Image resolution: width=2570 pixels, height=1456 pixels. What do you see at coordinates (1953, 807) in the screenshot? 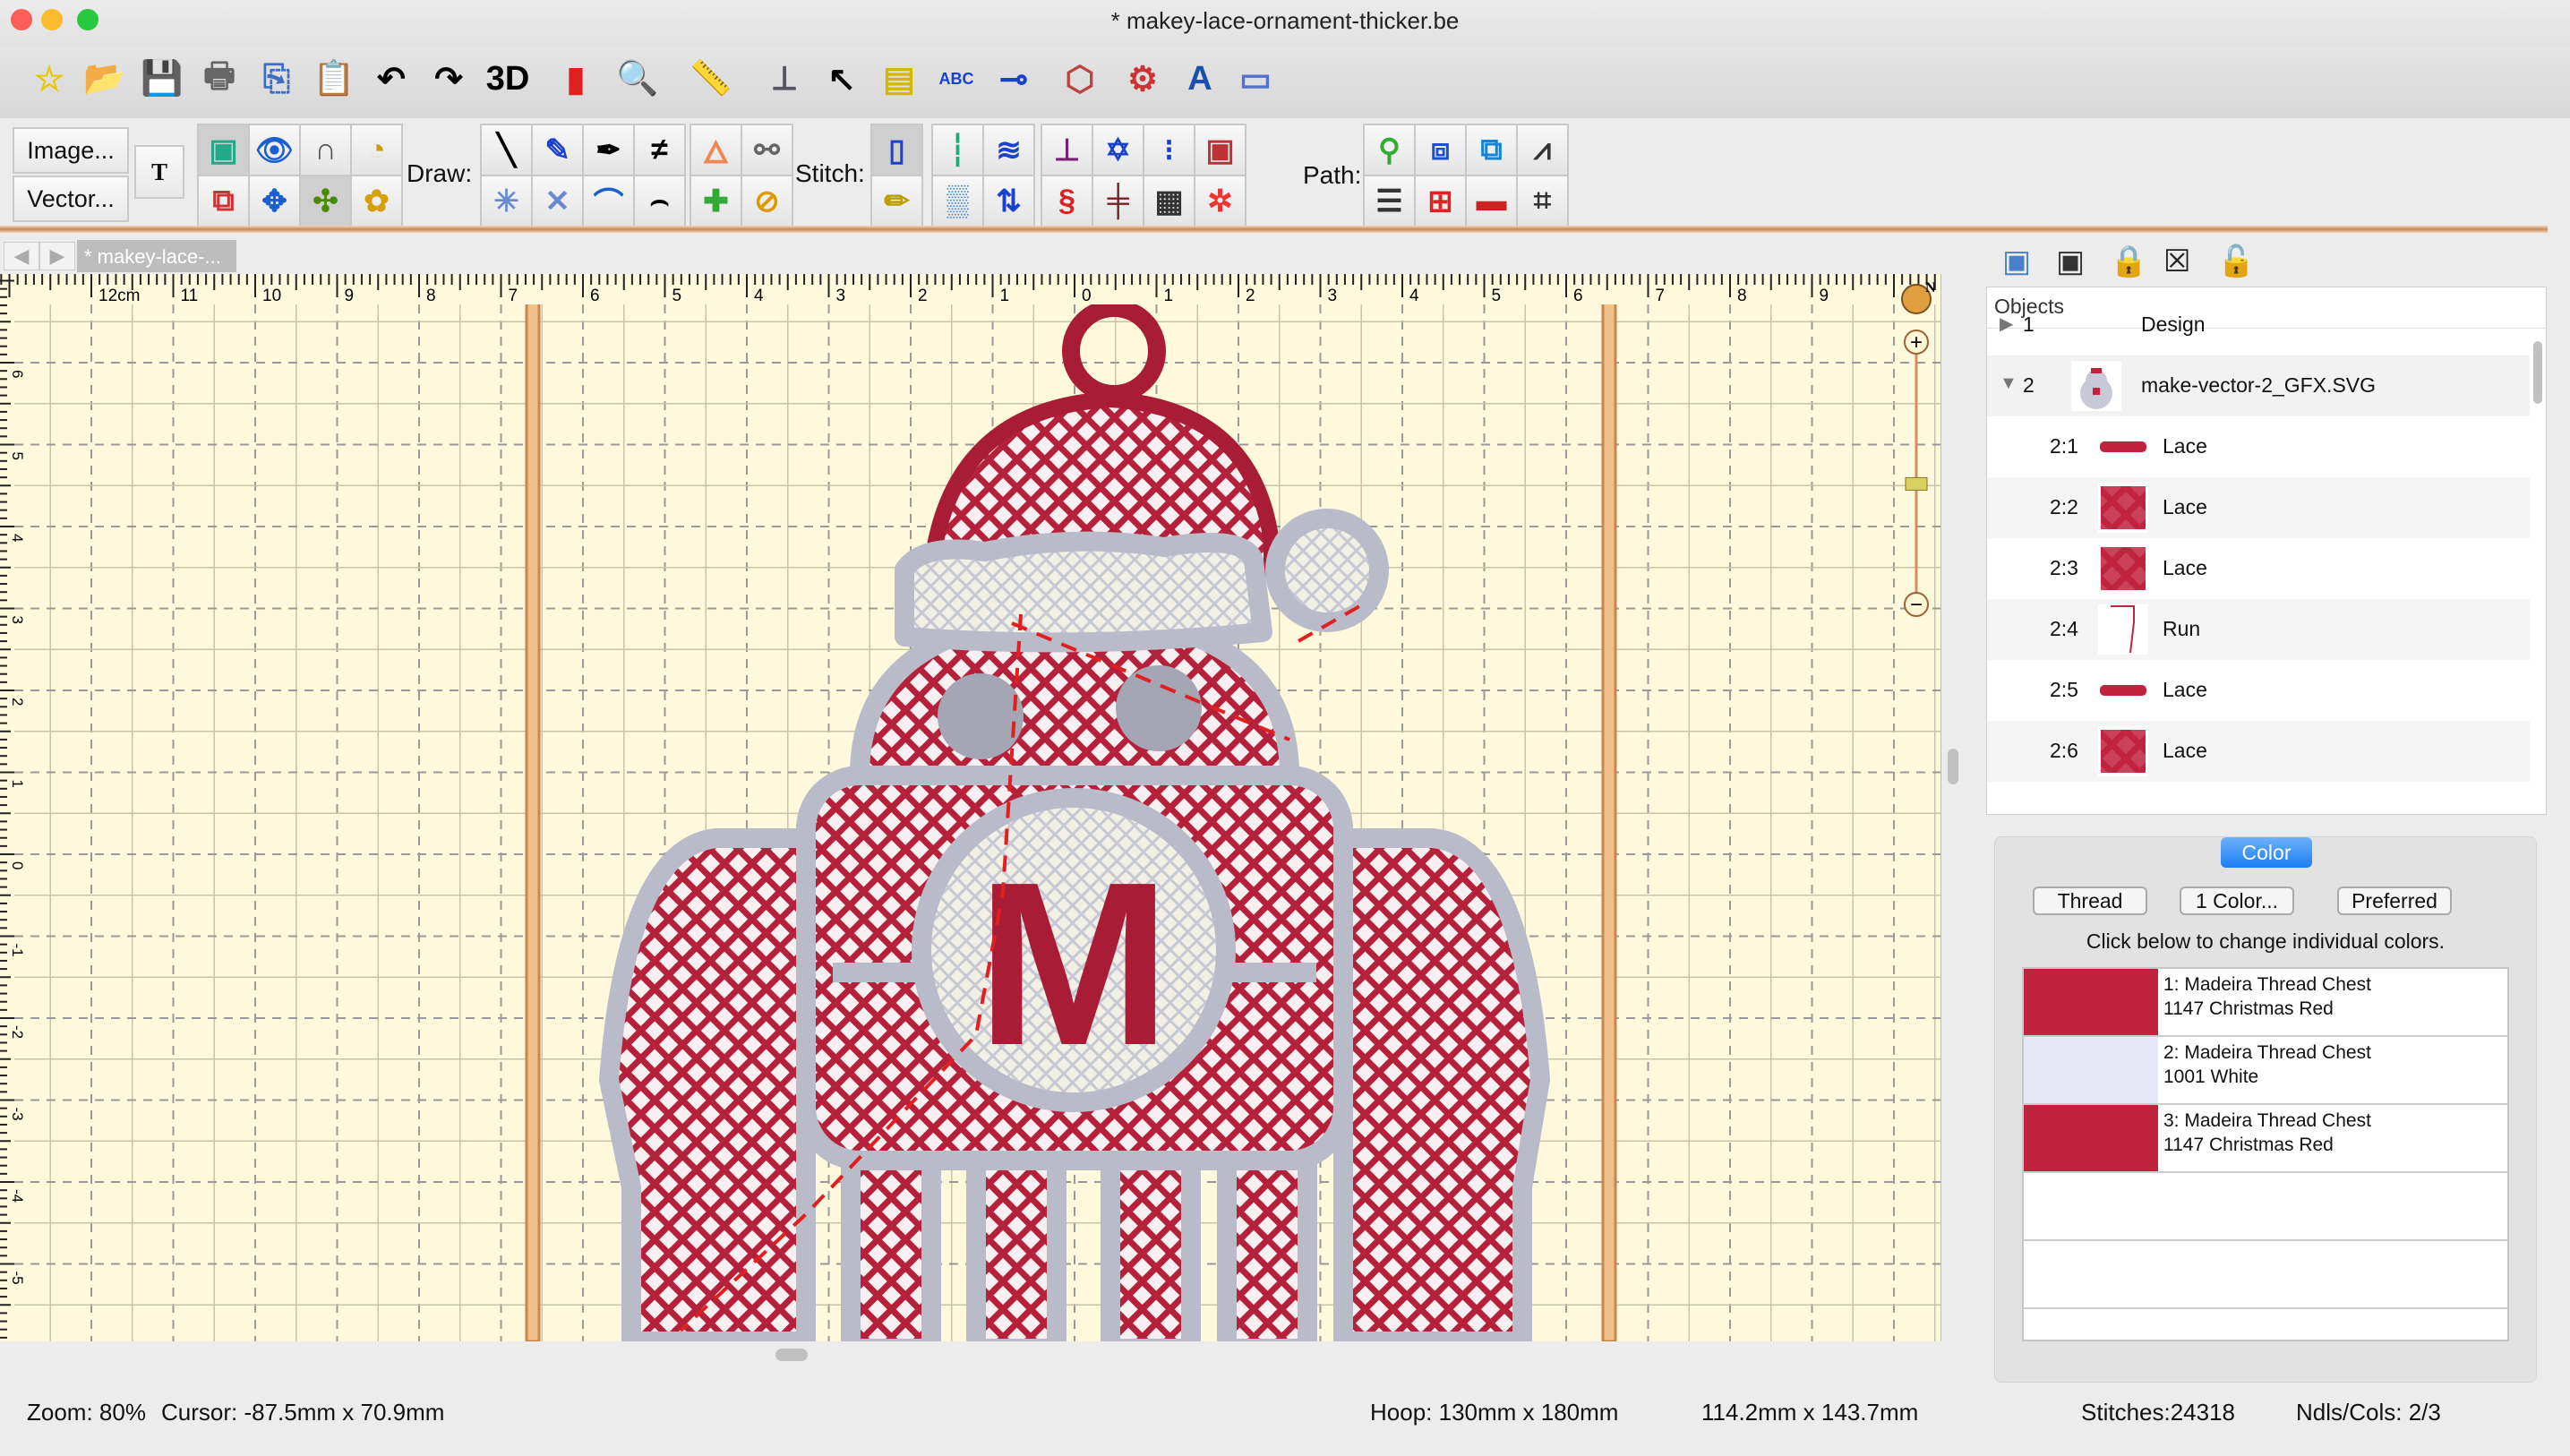
I see `canvas-vertical-scrollbar` at bounding box center [1953, 807].